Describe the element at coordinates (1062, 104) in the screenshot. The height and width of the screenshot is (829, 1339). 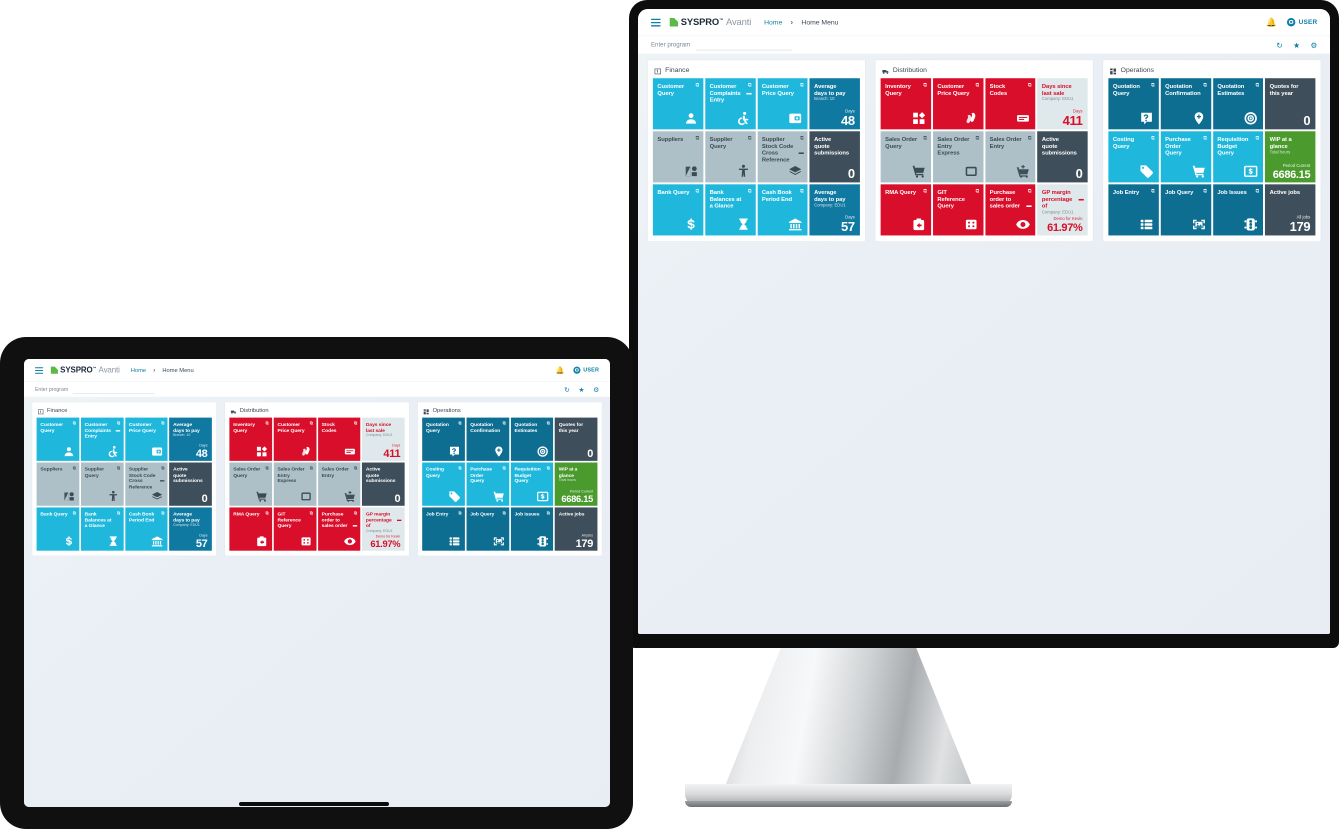
I see `tile-days-since-last-sale: Days since last sale Company: EDU1 Days 411` at that location.